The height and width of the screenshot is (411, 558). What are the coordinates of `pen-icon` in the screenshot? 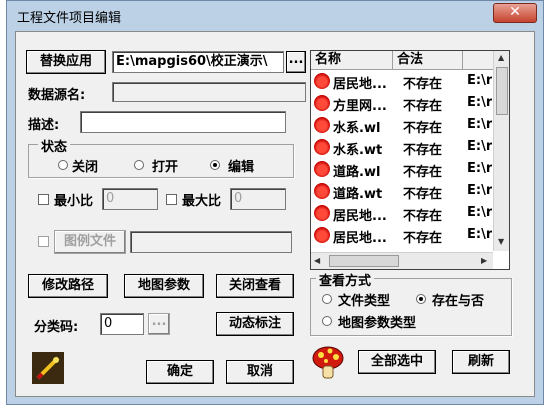 It's located at (48, 368).